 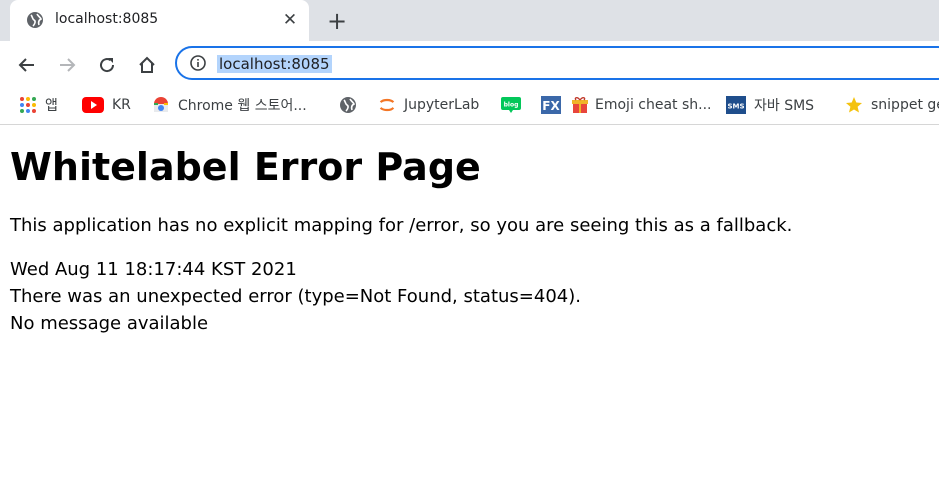 What do you see at coordinates (109, 323) in the screenshot?
I see `error-message: No message available` at bounding box center [109, 323].